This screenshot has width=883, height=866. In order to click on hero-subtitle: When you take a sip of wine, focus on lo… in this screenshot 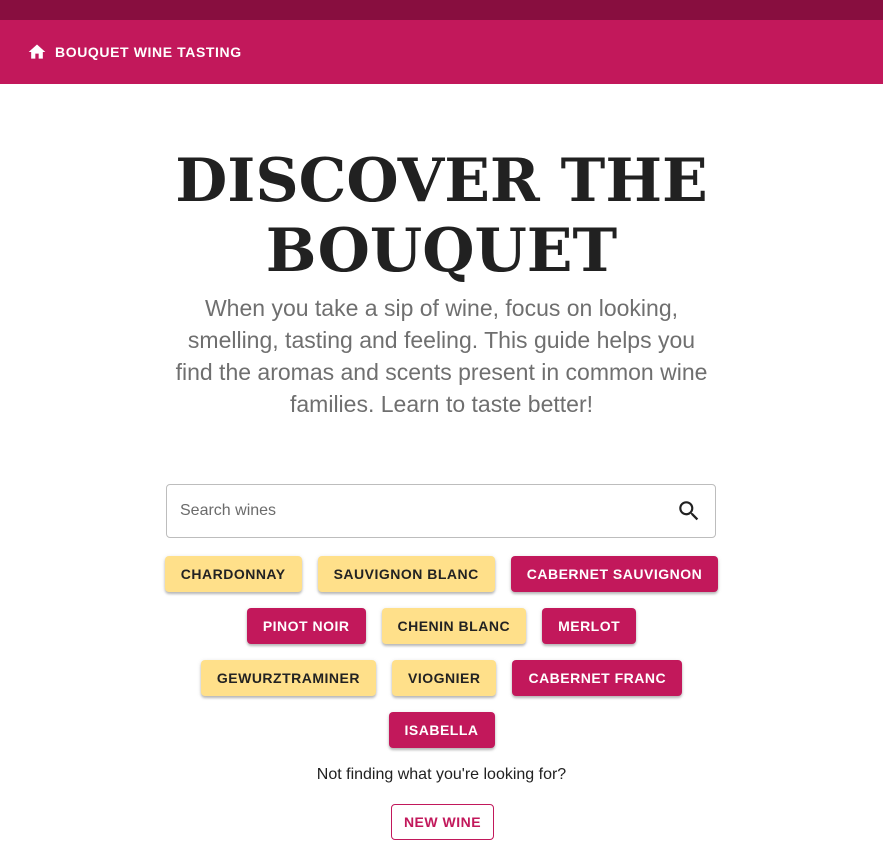, I will do `click(441, 356)`.